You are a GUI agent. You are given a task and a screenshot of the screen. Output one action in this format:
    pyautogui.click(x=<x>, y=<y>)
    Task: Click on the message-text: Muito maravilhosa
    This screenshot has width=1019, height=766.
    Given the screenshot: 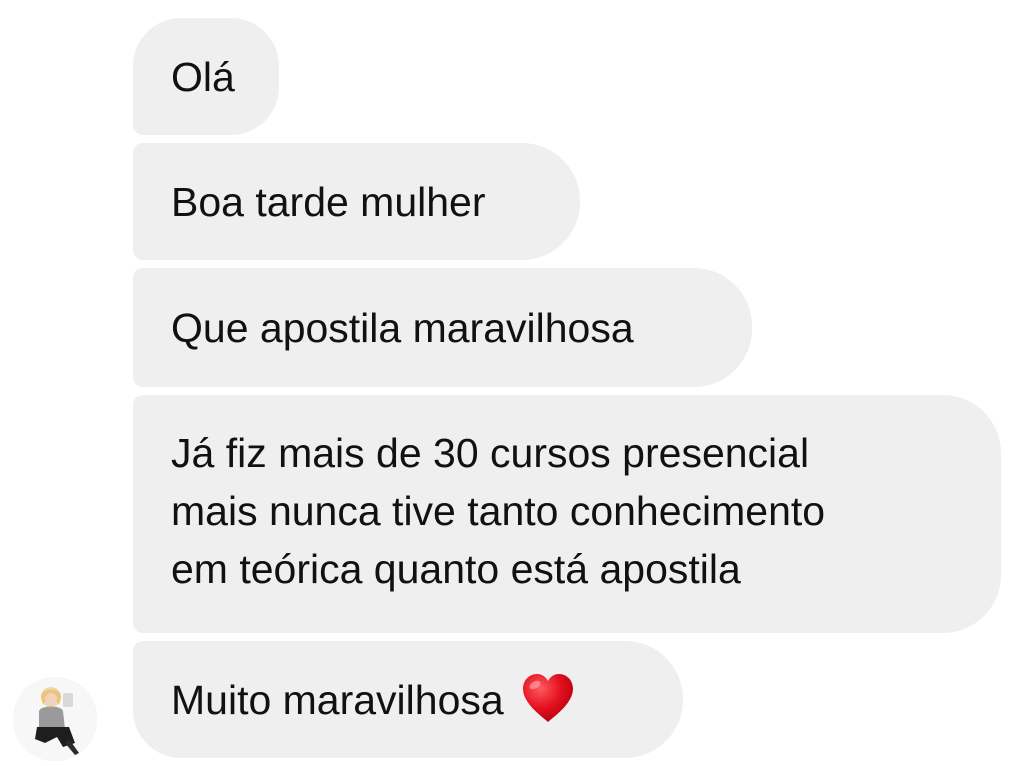 What is the action you would take?
    pyautogui.click(x=337, y=700)
    